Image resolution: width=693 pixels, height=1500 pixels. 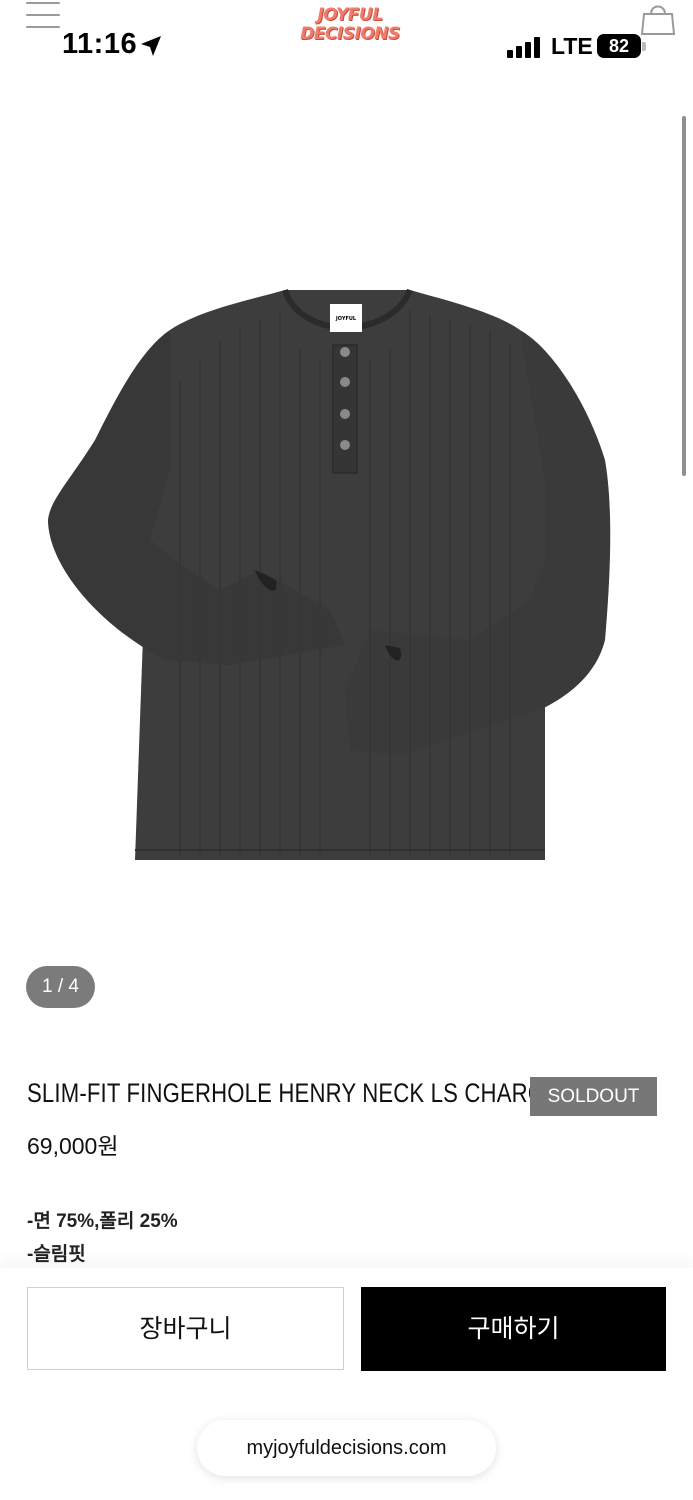 I want to click on battery-tip, so click(x=644, y=46).